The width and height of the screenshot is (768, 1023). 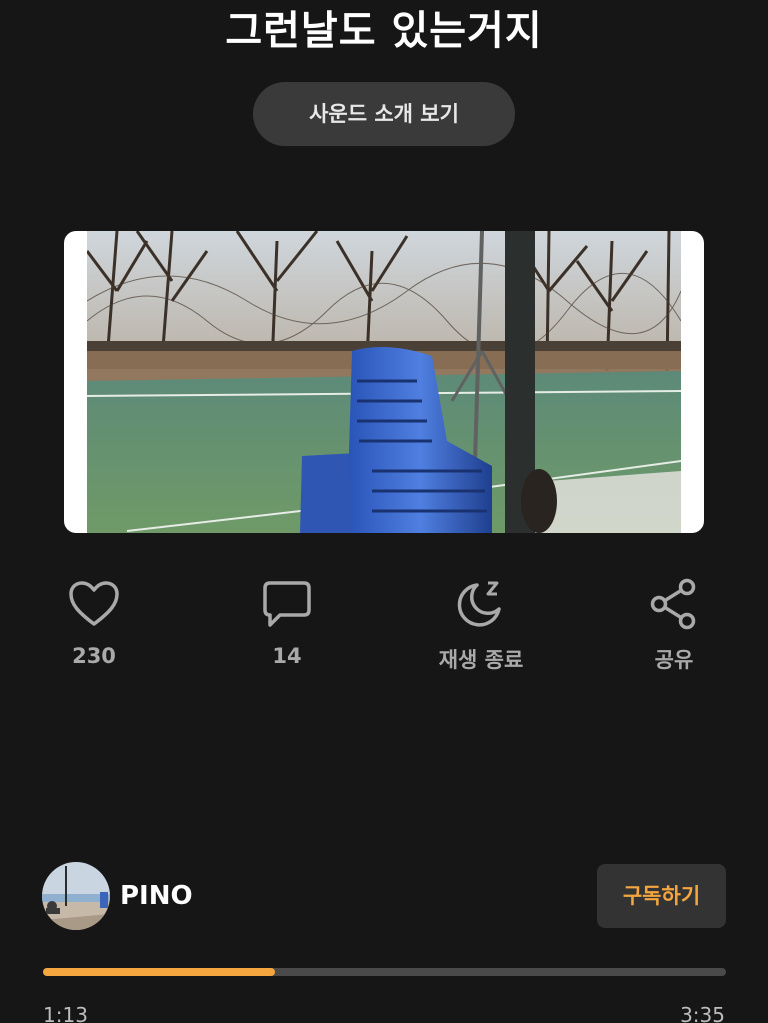 I want to click on sleep-timer-label: 재생 종료, so click(x=481, y=660).